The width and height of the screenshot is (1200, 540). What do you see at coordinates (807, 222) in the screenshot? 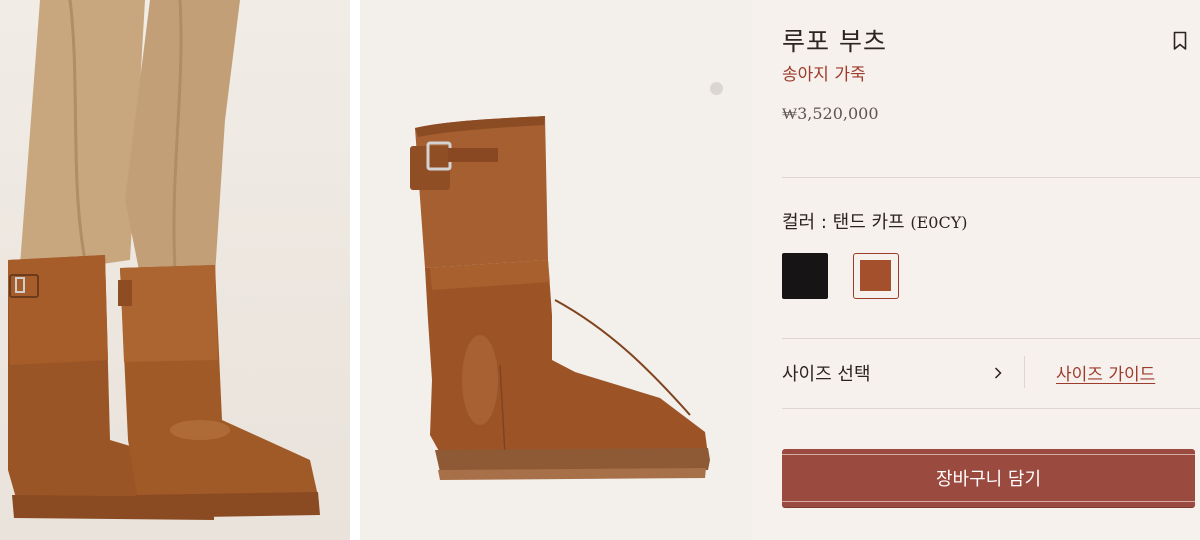
I see `color-label-prefix: 컬러 :` at bounding box center [807, 222].